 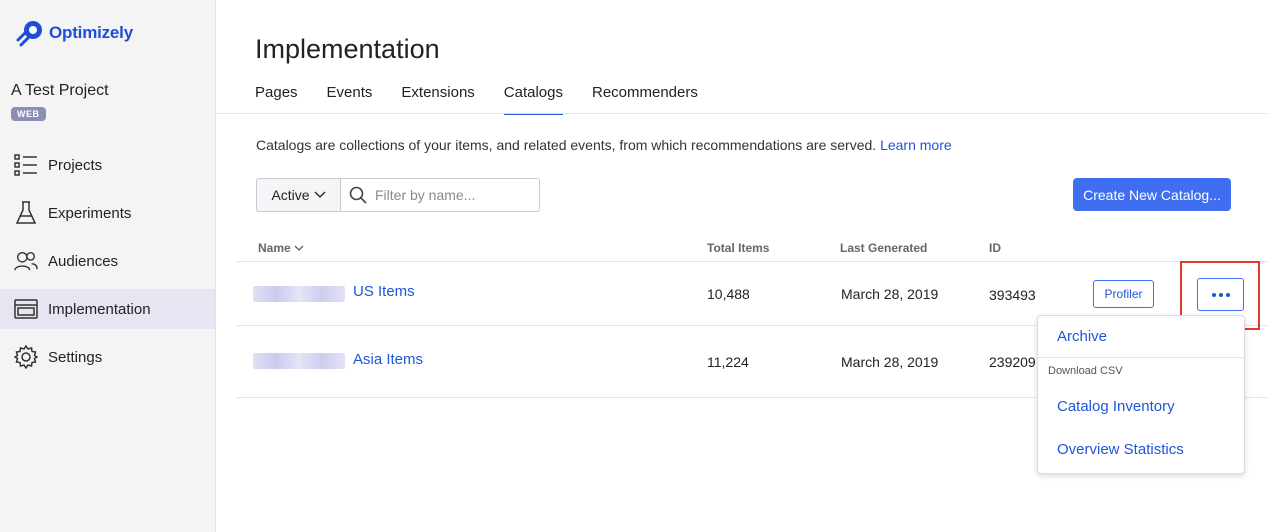 What do you see at coordinates (26, 165) in the screenshot?
I see `list-icon` at bounding box center [26, 165].